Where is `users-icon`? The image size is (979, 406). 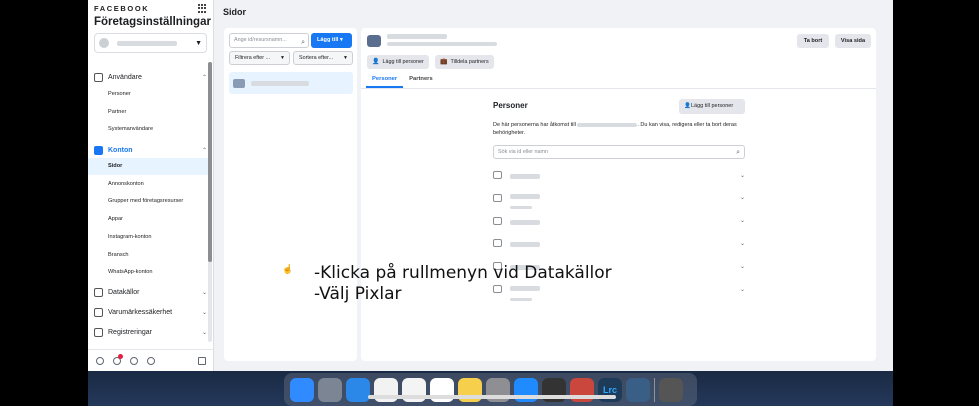 users-icon is located at coordinates (98, 77).